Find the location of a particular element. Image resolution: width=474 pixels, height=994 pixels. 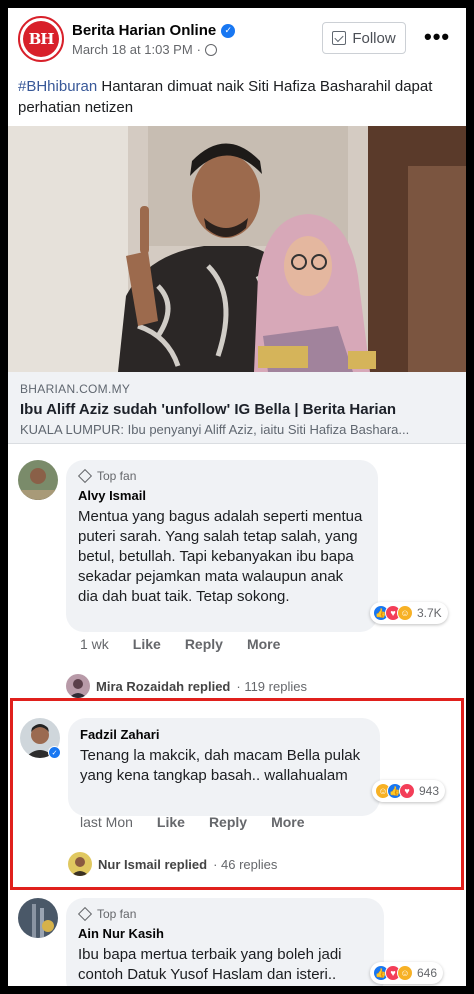

page-logo: BH is located at coordinates (41, 39).